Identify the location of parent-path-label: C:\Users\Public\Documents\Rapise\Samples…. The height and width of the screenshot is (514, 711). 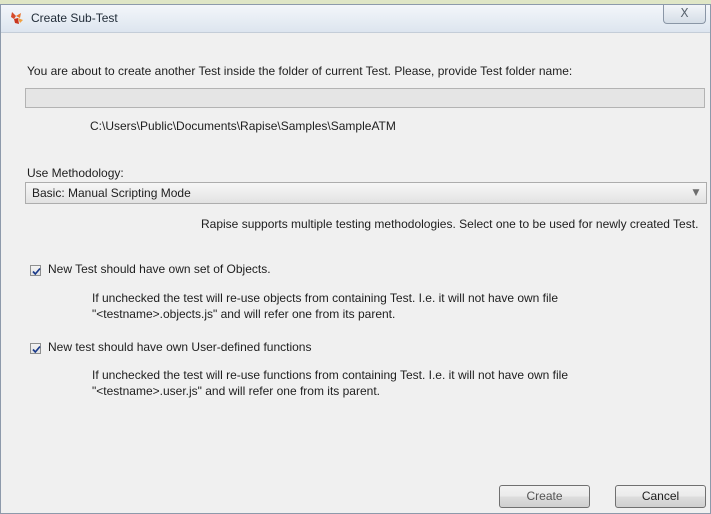
(243, 126).